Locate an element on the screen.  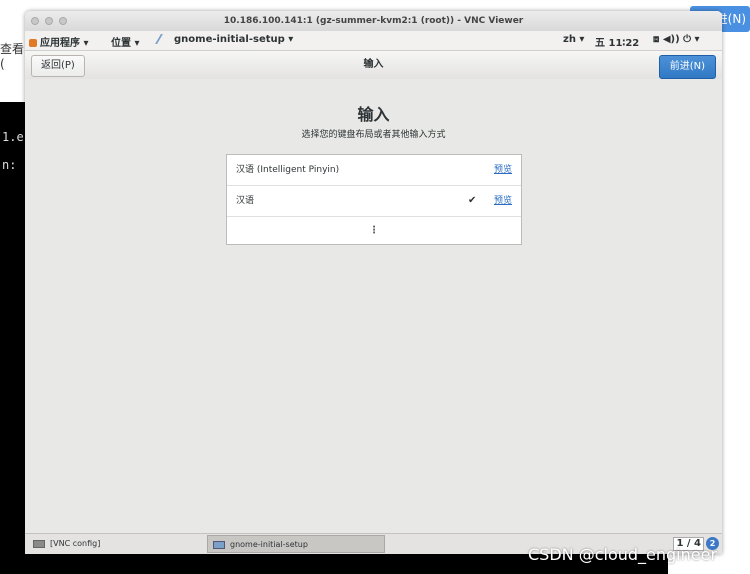
window-controls is located at coordinates (49, 21).